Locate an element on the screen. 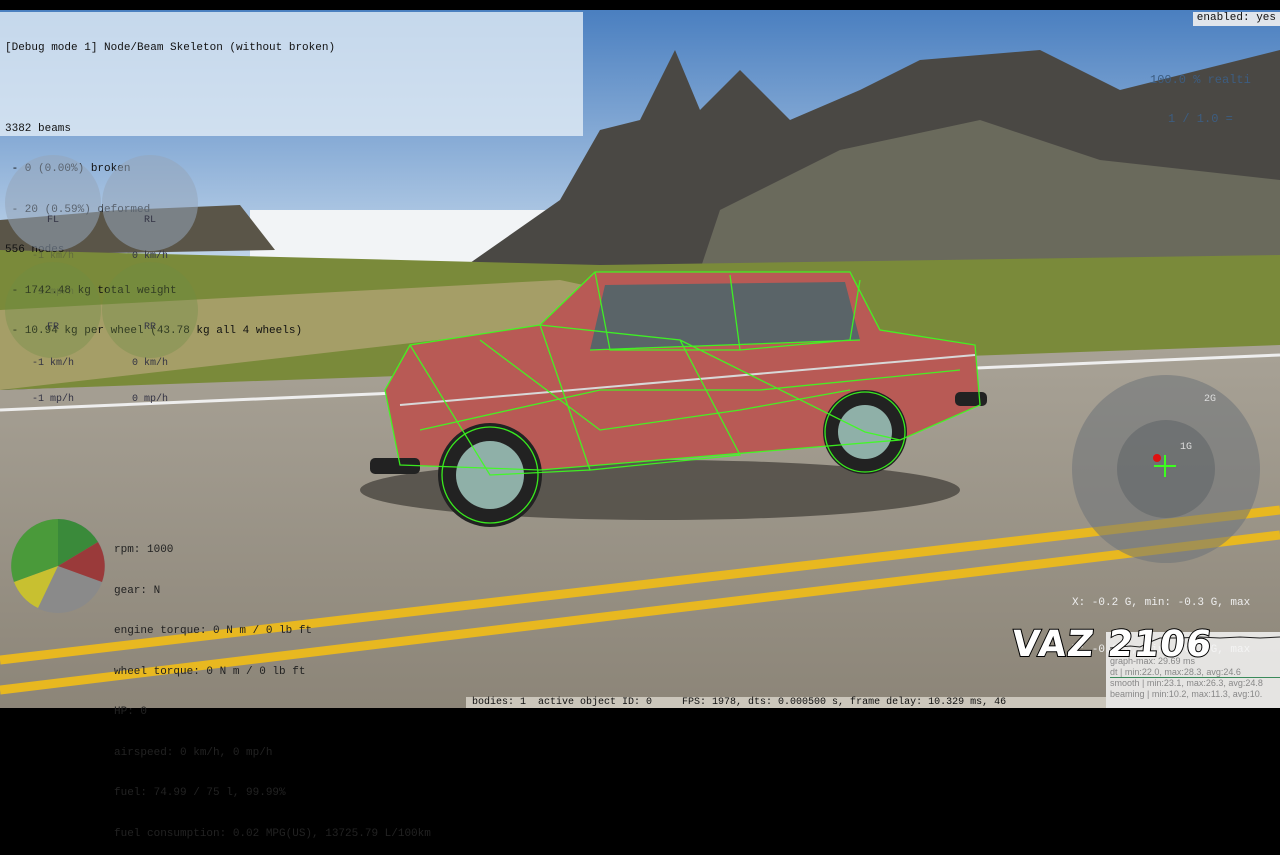 This screenshot has height=855, width=1280. wheel-speed-fl: FL -1 km/h -1 mp/h is located at coordinates (53, 226).